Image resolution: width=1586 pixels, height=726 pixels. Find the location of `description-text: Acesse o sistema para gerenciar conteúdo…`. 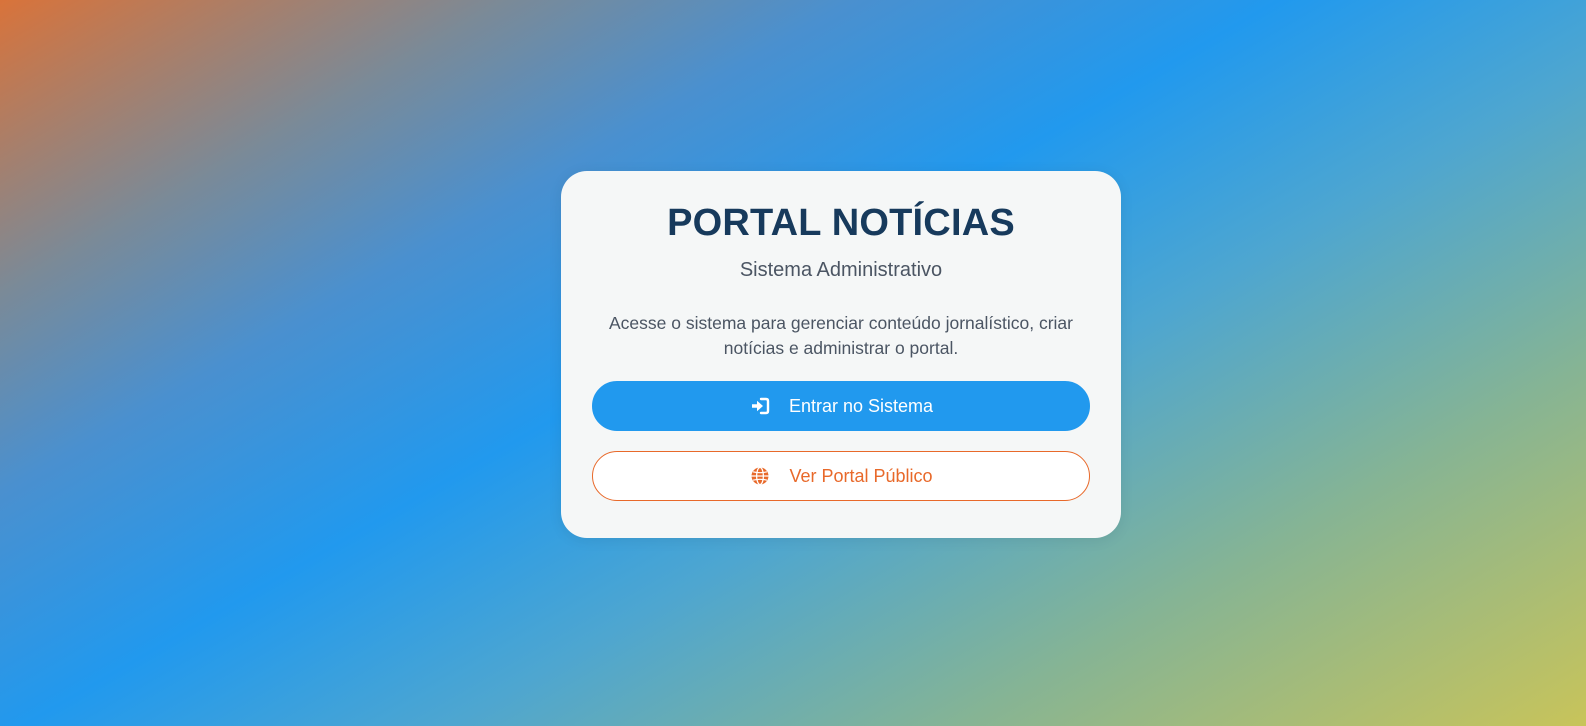

description-text: Acesse o sistema para gerenciar conteúdo… is located at coordinates (841, 335).